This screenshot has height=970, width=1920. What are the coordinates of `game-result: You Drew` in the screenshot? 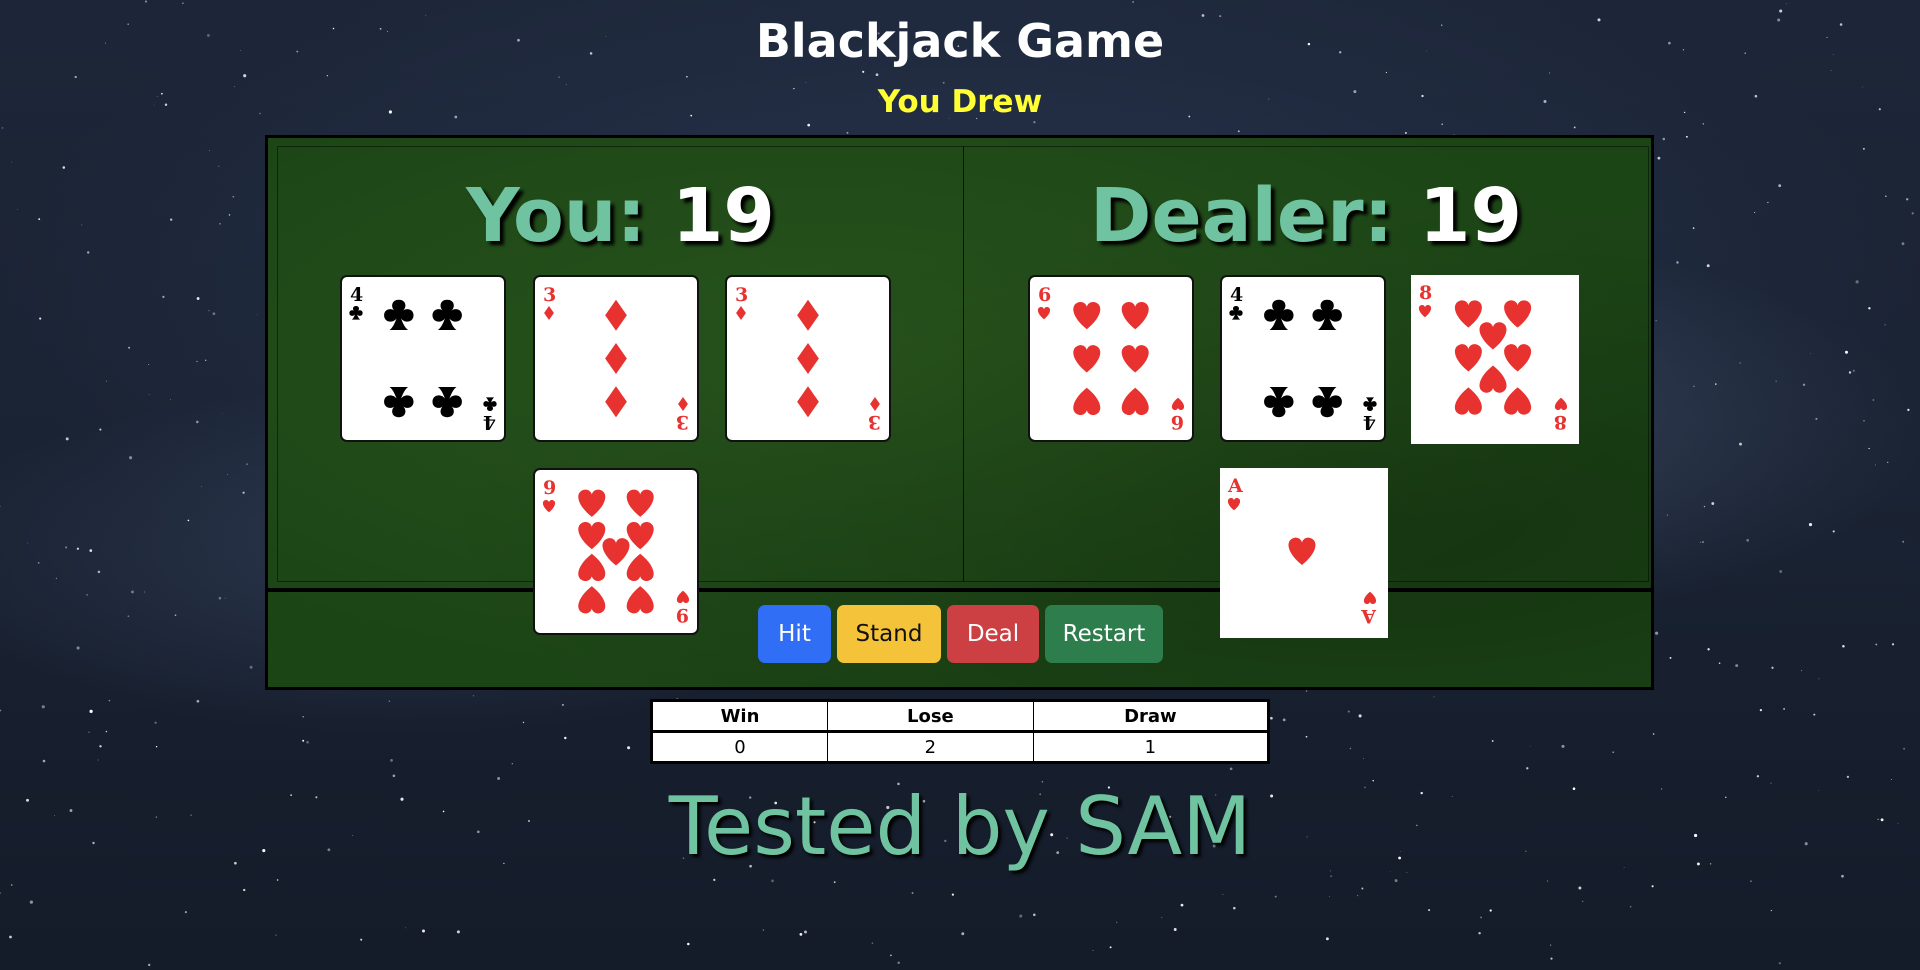 It's located at (960, 102).